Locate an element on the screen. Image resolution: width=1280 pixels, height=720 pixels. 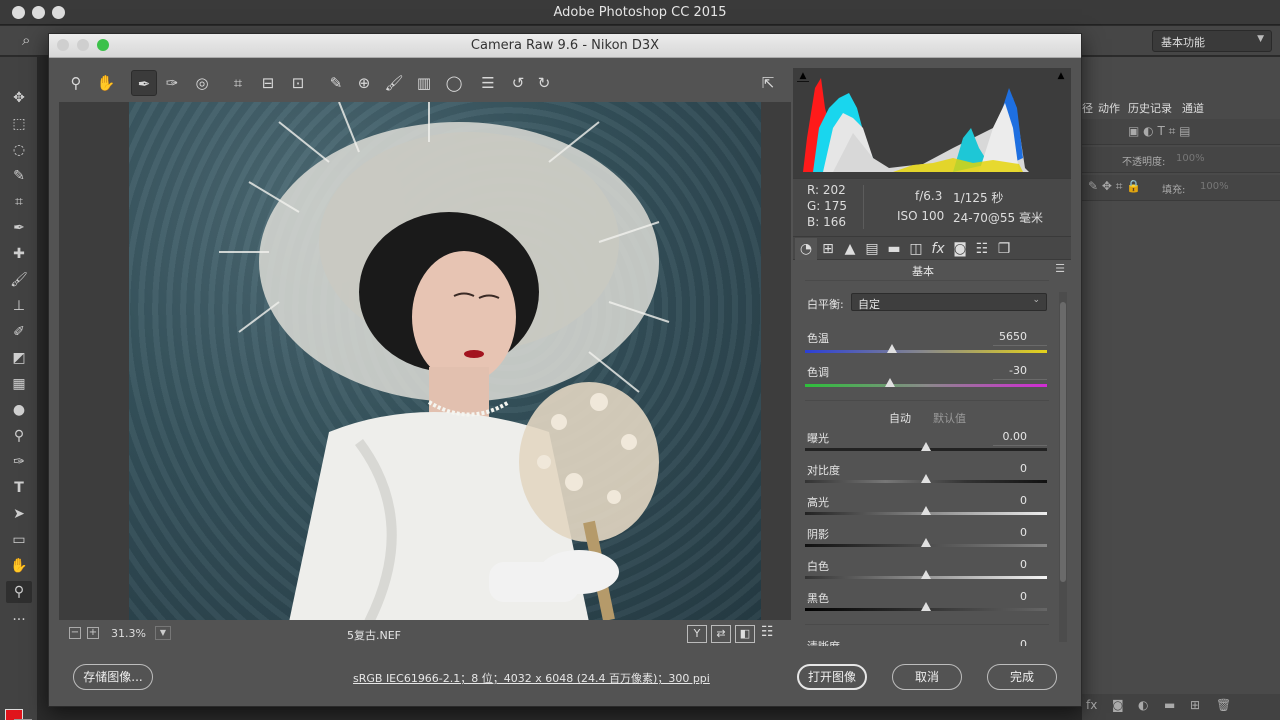
move-tool-icon: ✥ is located at coordinates (19, 98).